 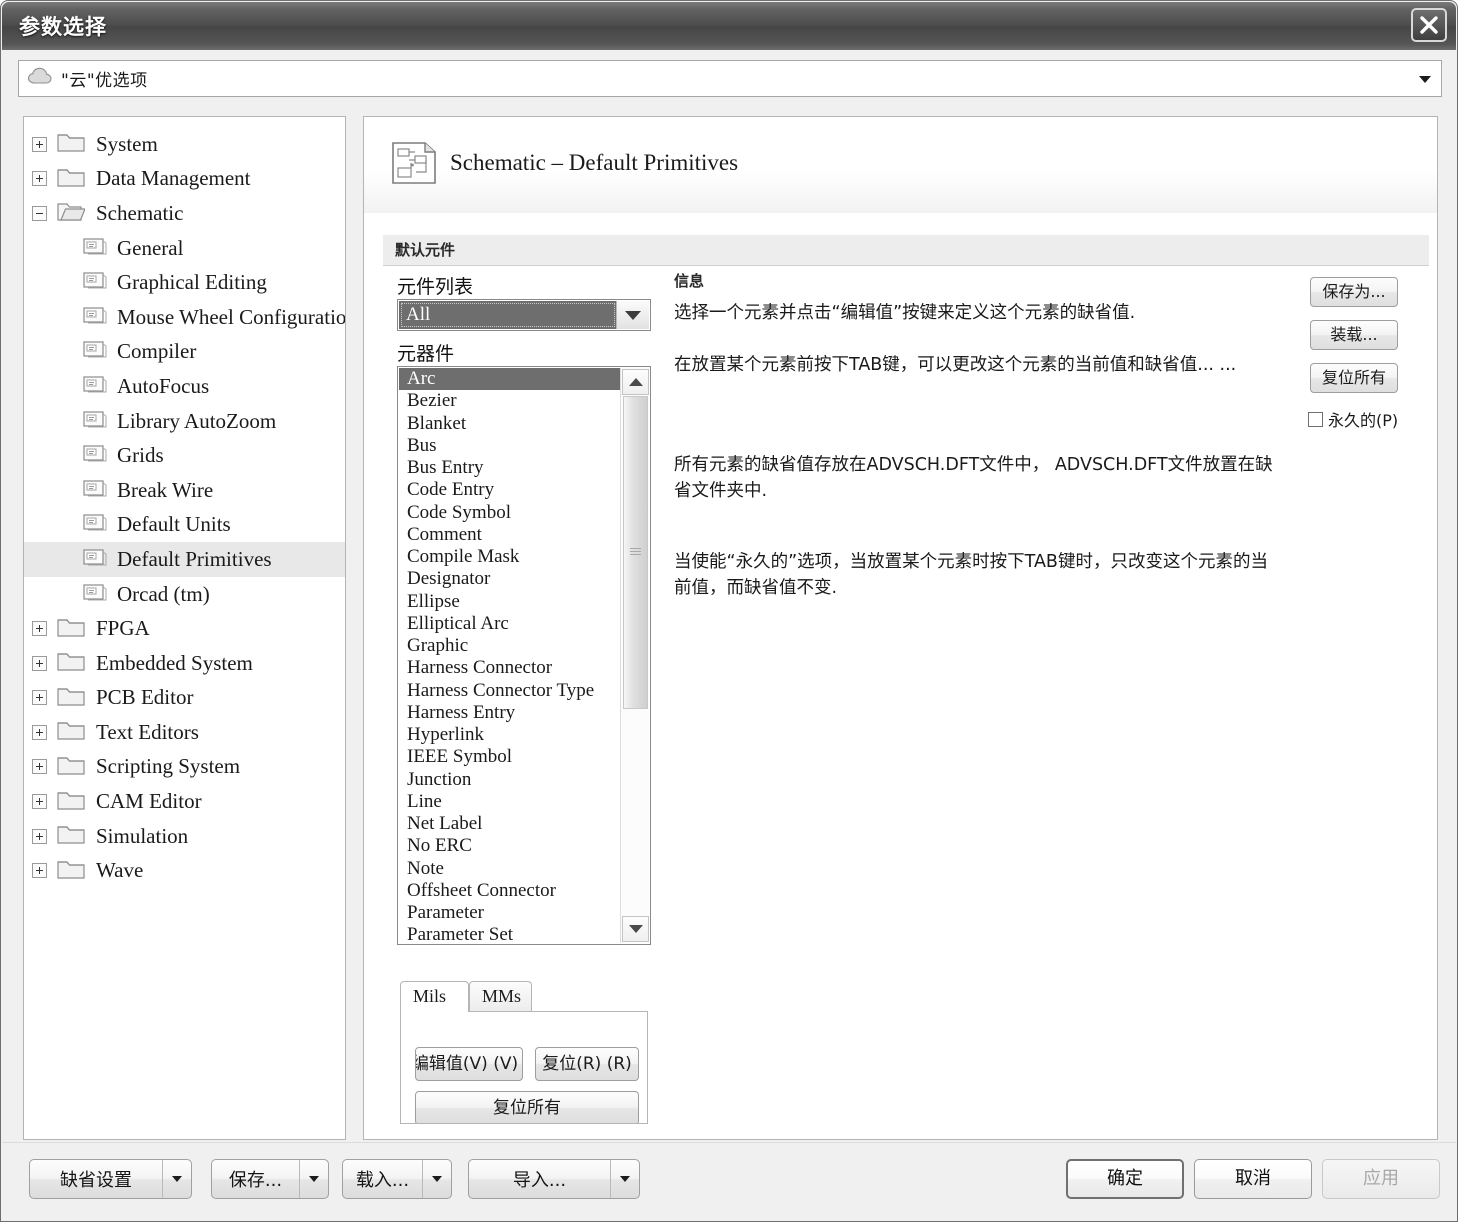 I want to click on tree-item-text-editors: Text Editors, so click(x=184, y=732).